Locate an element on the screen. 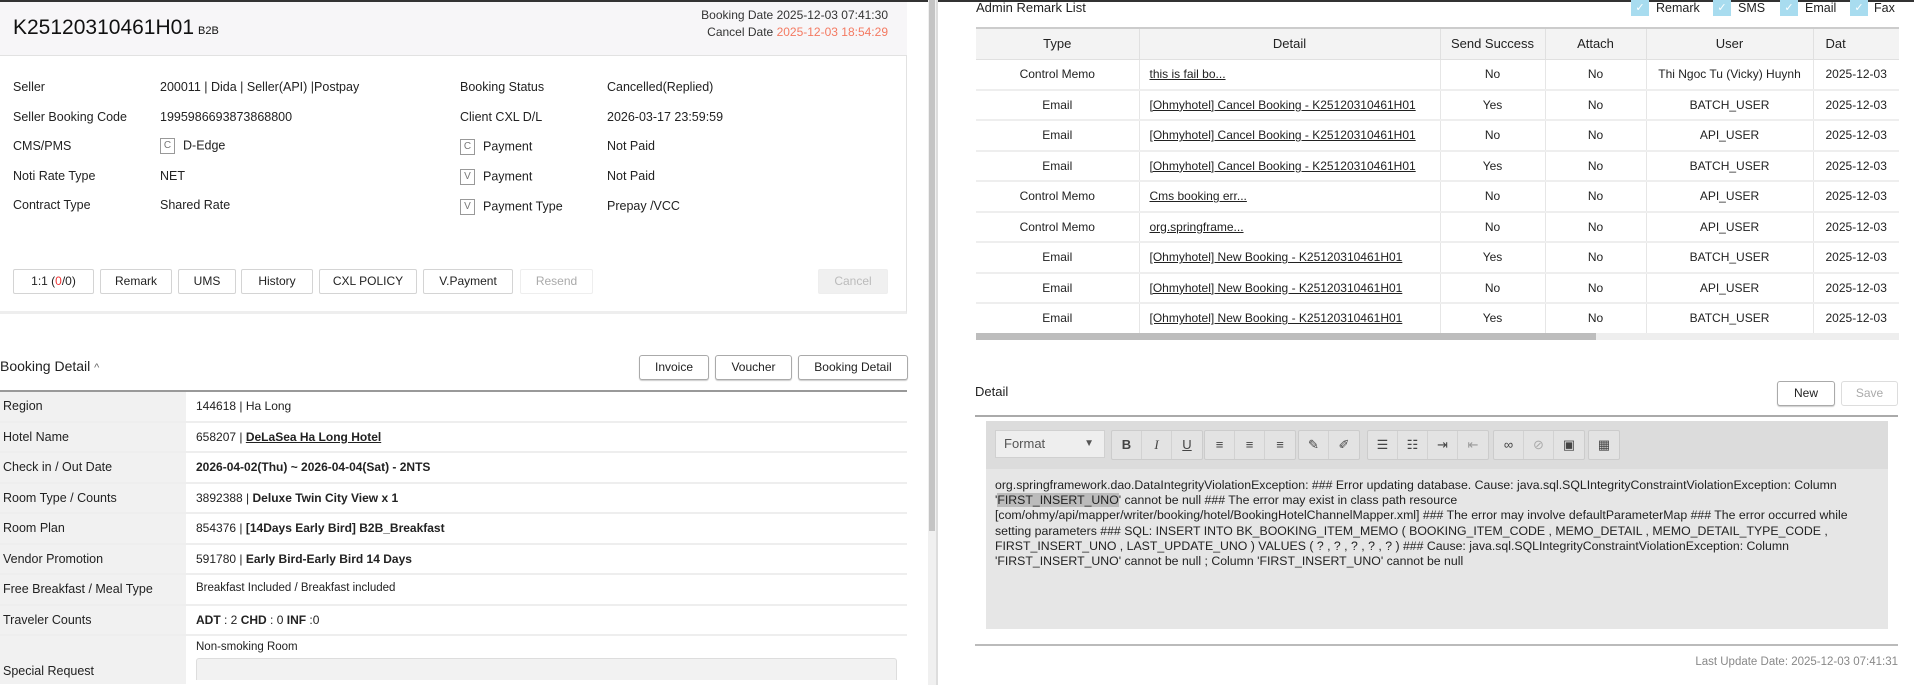 This screenshot has width=1914, height=685. email-checkbox: ✓ is located at coordinates (1789, 8).